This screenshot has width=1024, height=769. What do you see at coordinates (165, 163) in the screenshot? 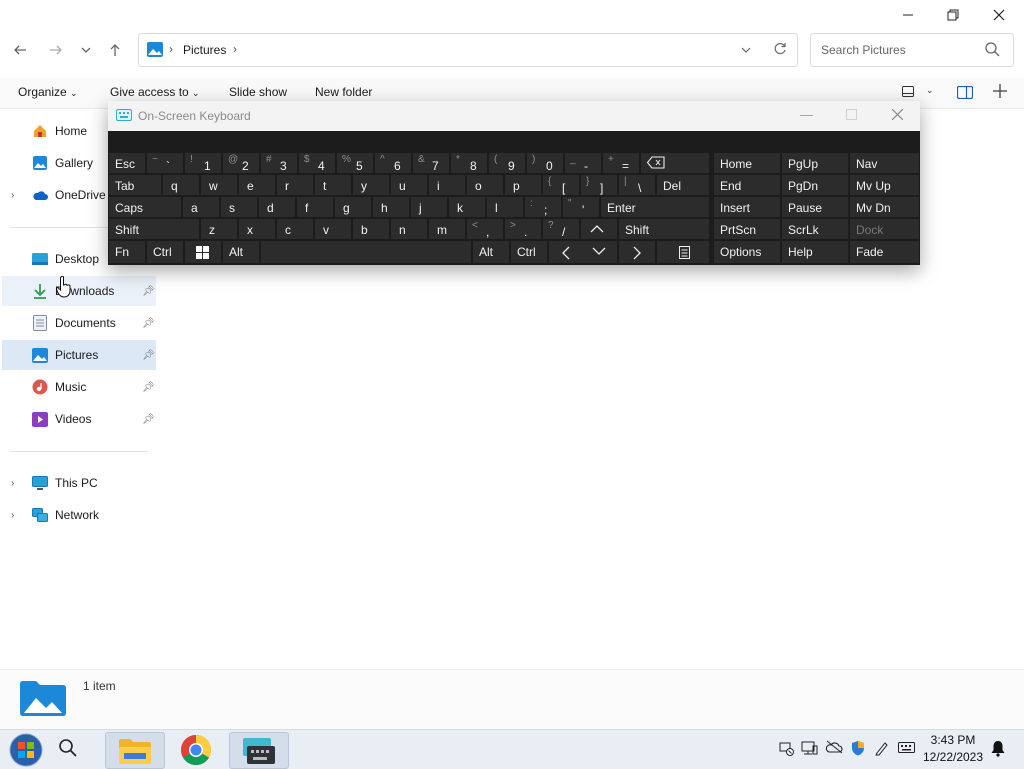
I see `key-tilde: ~ `` at bounding box center [165, 163].